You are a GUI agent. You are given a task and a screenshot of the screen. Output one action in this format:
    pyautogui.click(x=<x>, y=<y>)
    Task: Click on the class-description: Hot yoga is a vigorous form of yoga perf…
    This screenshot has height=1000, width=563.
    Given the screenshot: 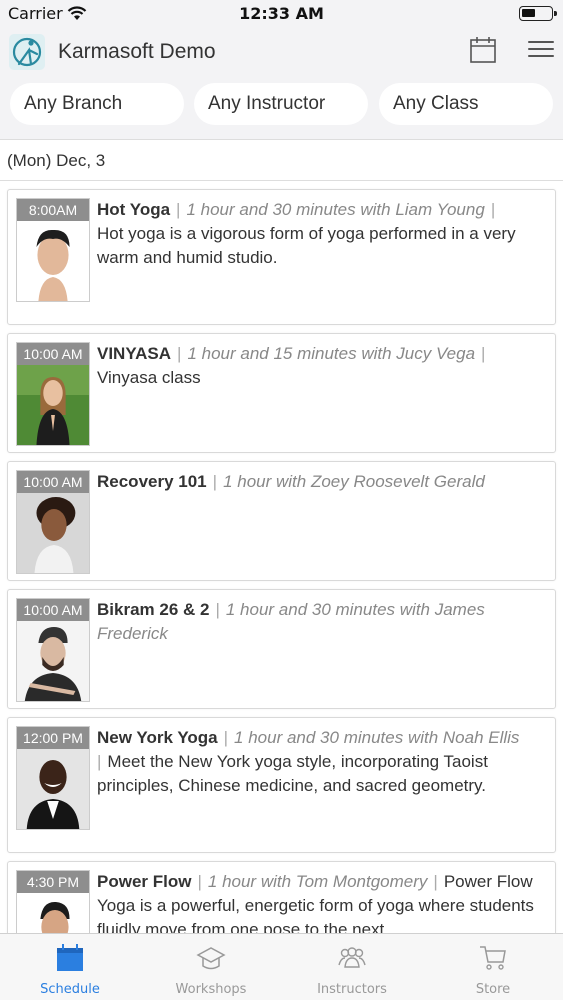 What is the action you would take?
    pyautogui.click(x=306, y=245)
    